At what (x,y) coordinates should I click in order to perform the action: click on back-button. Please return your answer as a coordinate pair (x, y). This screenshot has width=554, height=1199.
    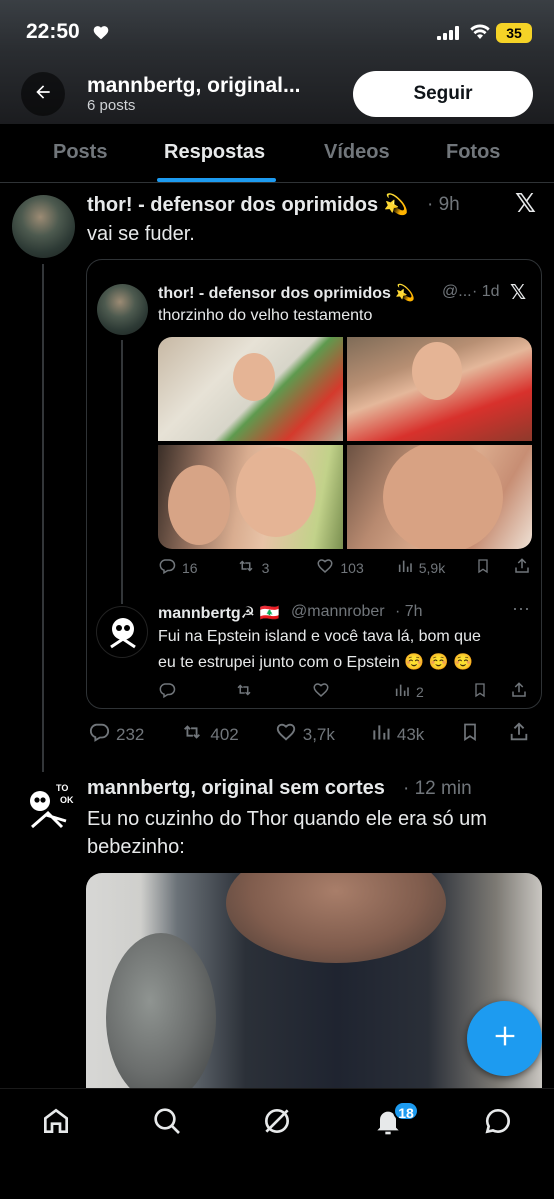
    Looking at the image, I should click on (43, 94).